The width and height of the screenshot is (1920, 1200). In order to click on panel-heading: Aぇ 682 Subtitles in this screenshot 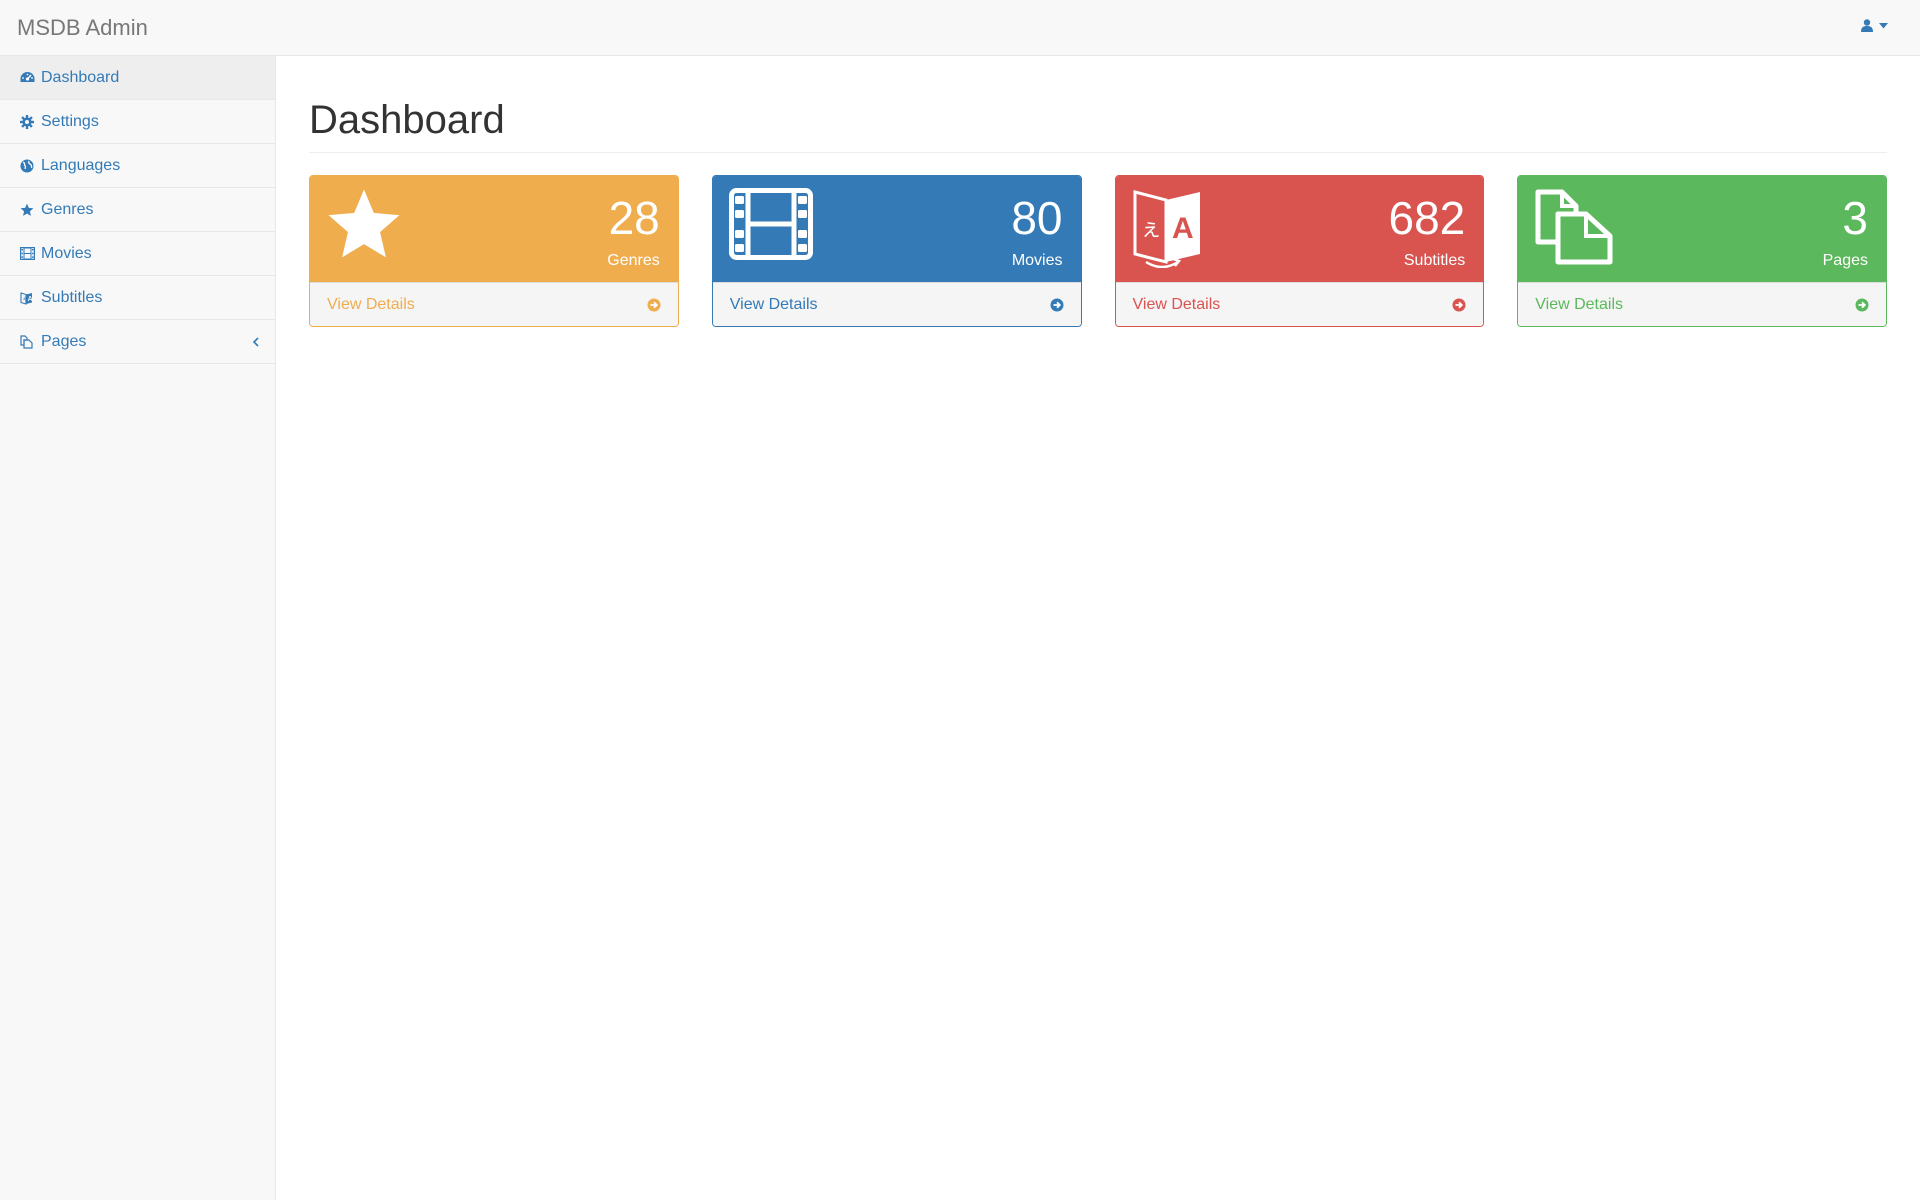, I will do `click(1299, 229)`.